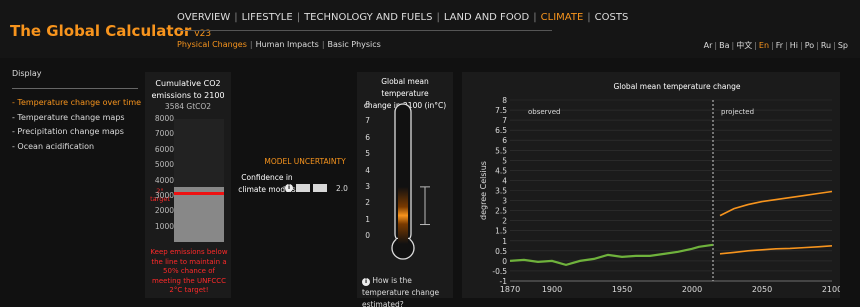  I want to click on app-logo: The Global Calculator v23, so click(110, 31).